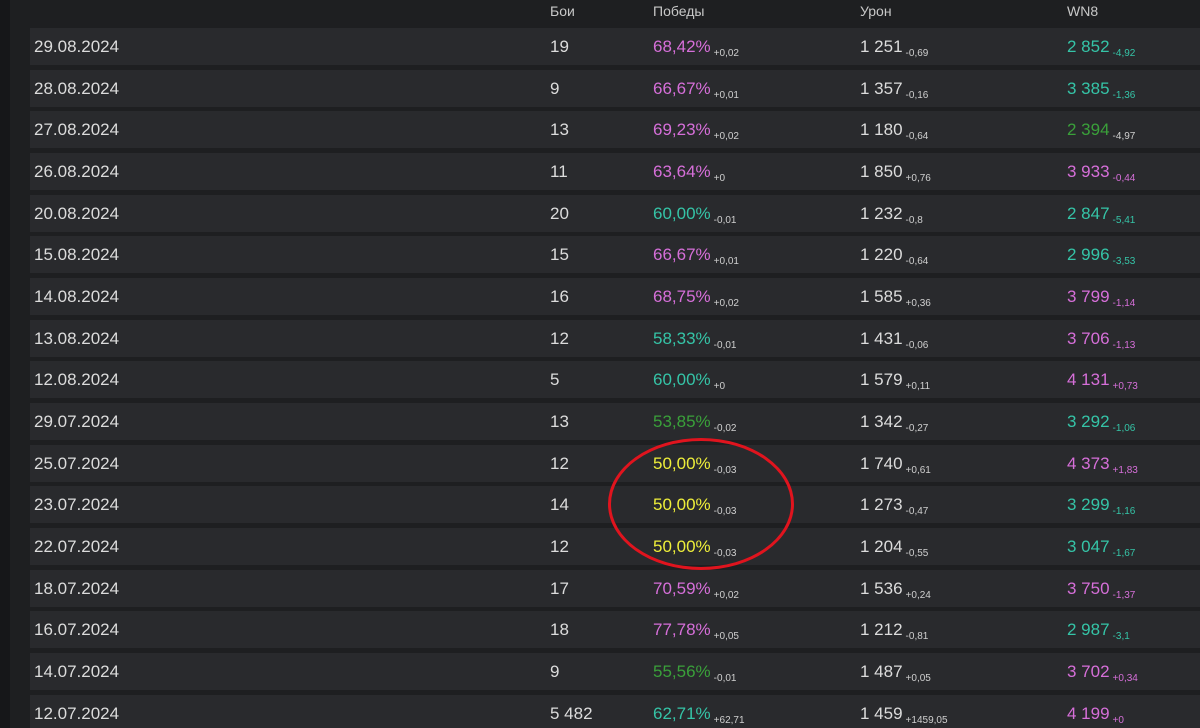 The image size is (1200, 728). I want to click on date-cell-value: 22.07.2024, so click(77, 546).